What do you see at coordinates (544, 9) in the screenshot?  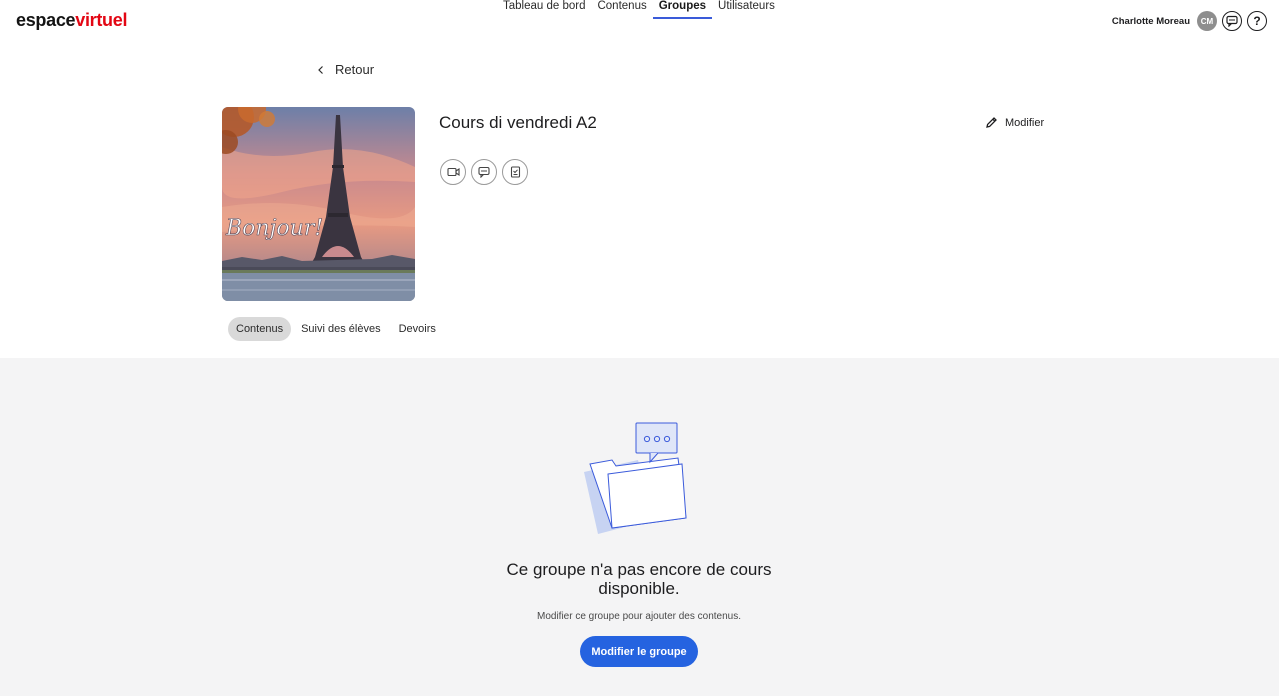 I see `nav-item-tableau-de-bord: Tableau de bord` at bounding box center [544, 9].